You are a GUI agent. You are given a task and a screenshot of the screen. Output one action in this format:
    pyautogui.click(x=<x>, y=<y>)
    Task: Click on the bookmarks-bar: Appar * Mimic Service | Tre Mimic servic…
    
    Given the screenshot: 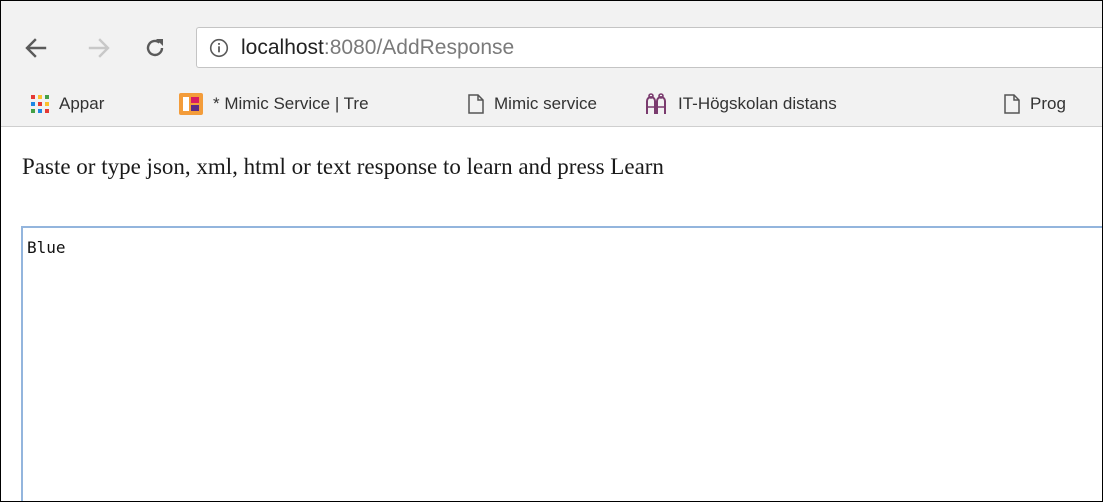 What is the action you would take?
    pyautogui.click(x=551, y=104)
    